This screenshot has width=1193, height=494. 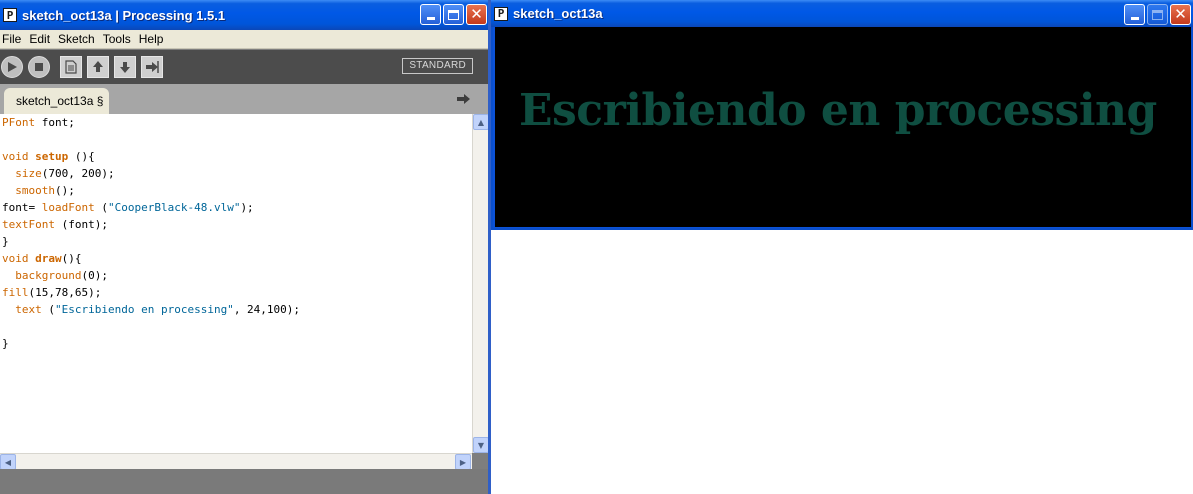 I want to click on code-line: font= loadFont ("CooperBlack-48.vlw");, so click(x=236, y=207).